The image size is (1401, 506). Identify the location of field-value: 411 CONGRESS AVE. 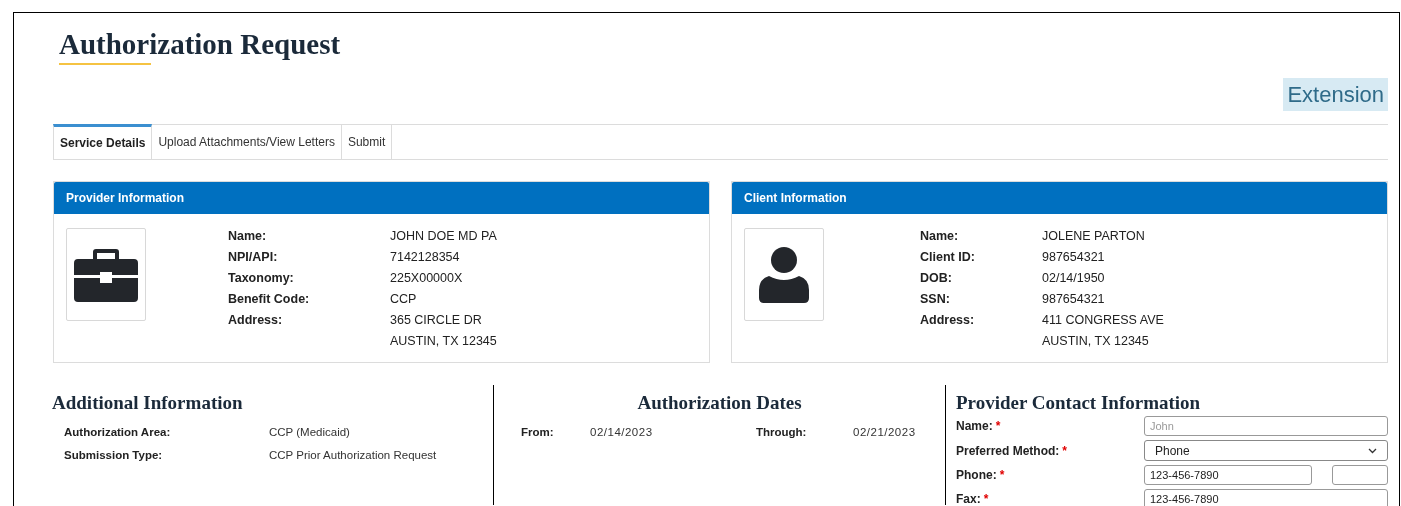
(1103, 320).